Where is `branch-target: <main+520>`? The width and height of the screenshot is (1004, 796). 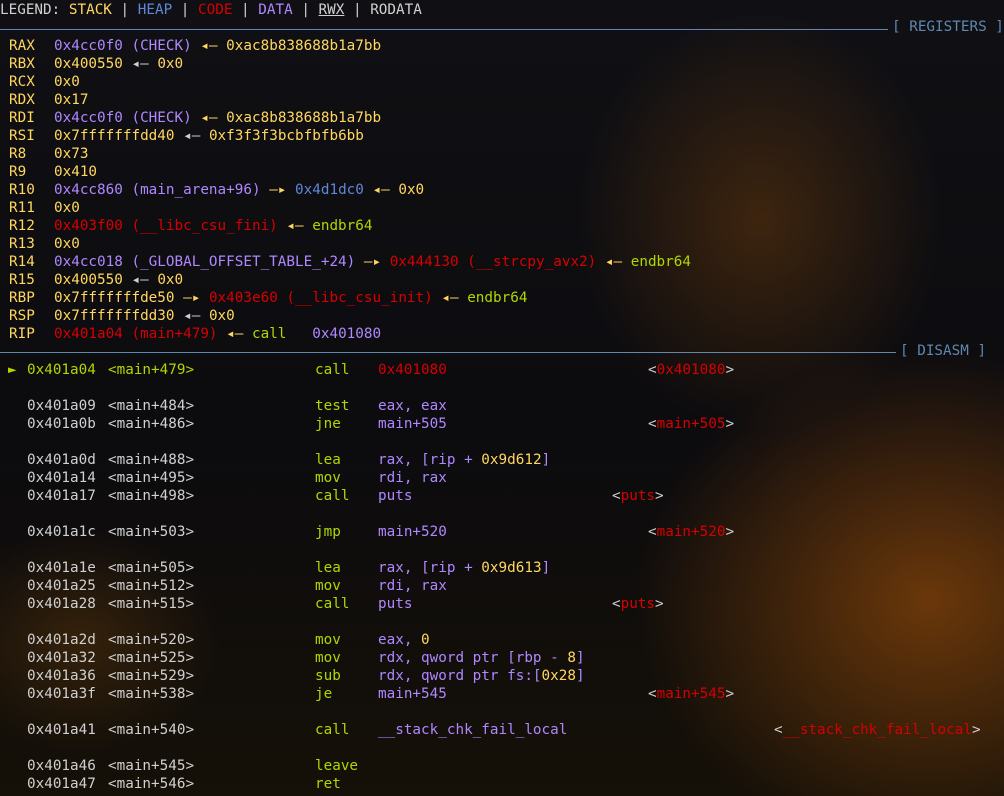
branch-target: <main+520> is located at coordinates (691, 532).